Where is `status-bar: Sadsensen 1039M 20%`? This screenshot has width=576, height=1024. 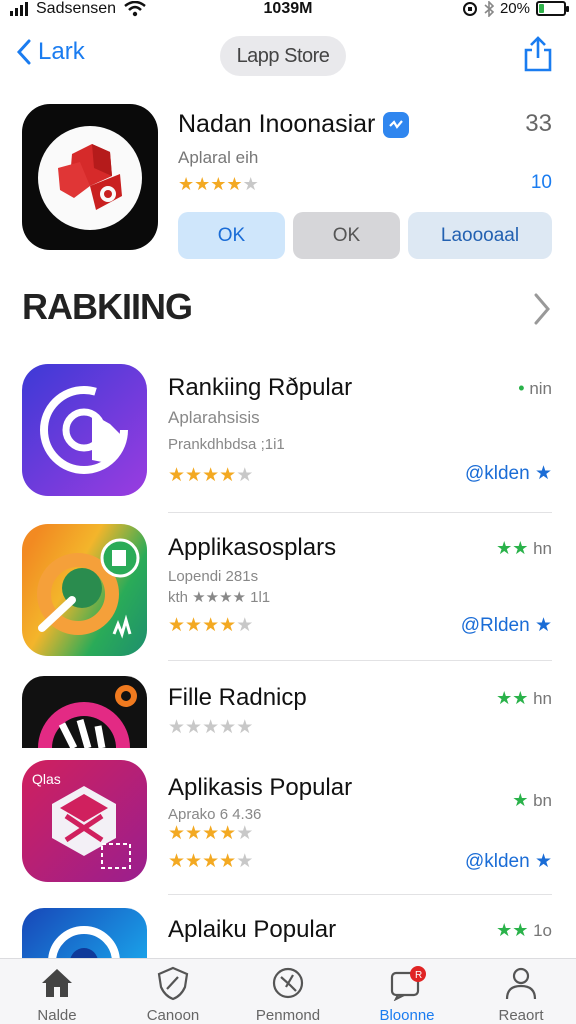
status-bar: Sadsensen 1039M 20% is located at coordinates (288, 11).